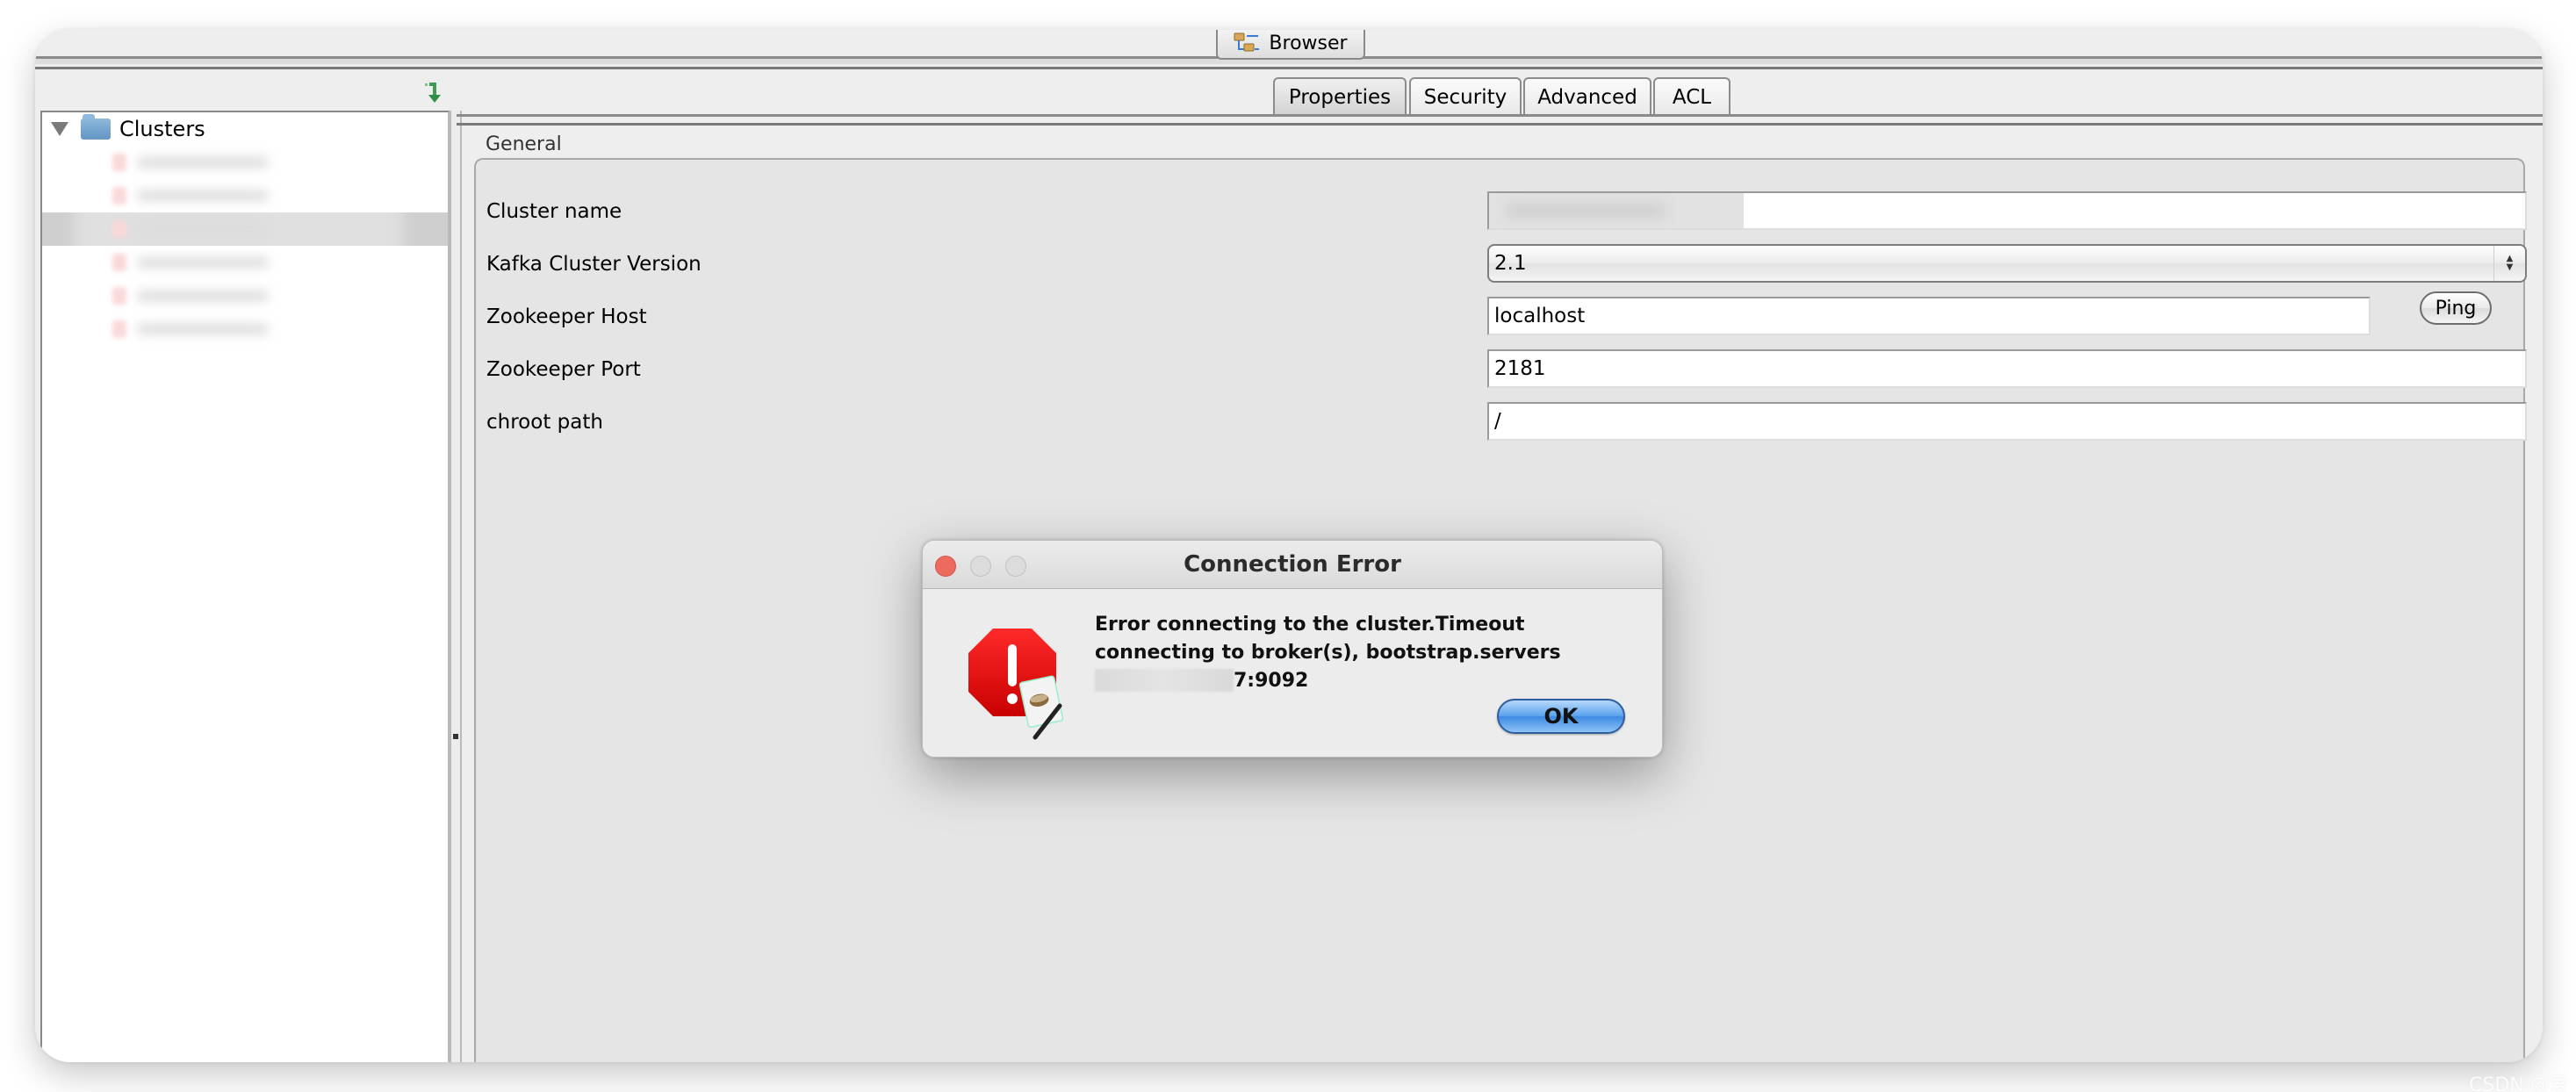 The height and width of the screenshot is (1092, 2576). What do you see at coordinates (1289, 68) in the screenshot?
I see `top-strip-divider` at bounding box center [1289, 68].